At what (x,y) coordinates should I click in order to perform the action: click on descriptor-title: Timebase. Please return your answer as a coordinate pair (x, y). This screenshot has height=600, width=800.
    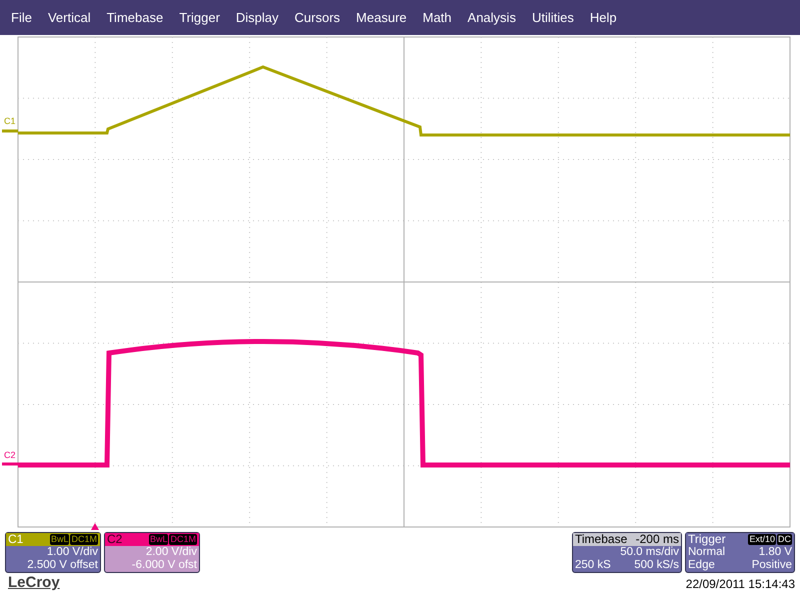
    Looking at the image, I should click on (601, 539).